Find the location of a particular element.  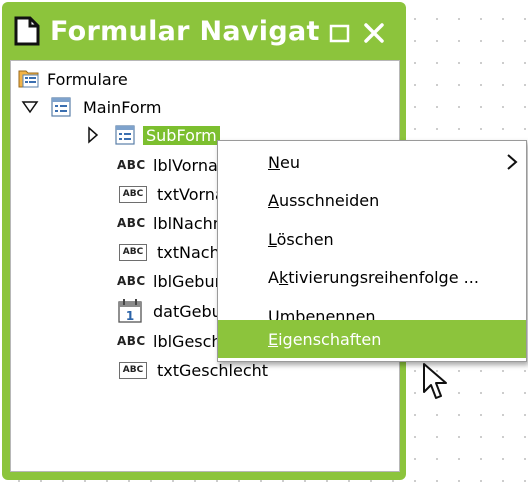

panel-title: Formular Navigator is located at coordinates (185, 31).